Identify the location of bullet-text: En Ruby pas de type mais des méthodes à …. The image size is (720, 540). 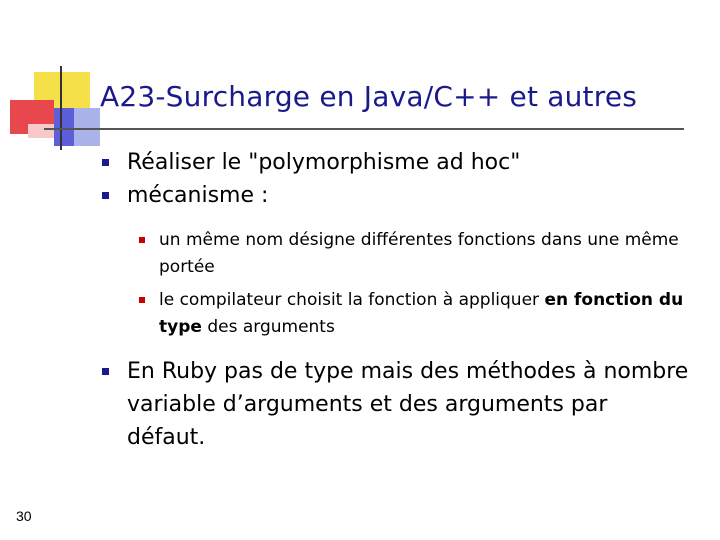
(408, 404).